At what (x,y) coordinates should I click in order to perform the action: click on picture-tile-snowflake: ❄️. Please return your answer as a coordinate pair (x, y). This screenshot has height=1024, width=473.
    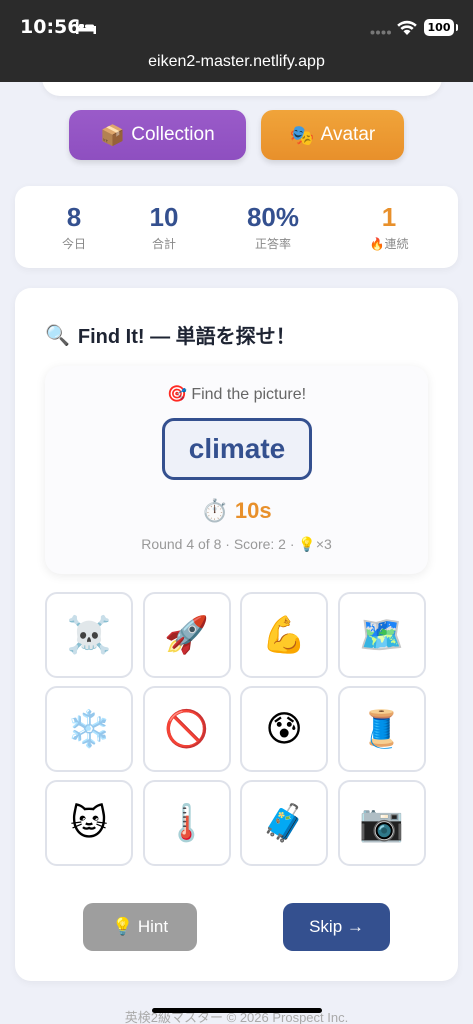
    Looking at the image, I should click on (89, 729).